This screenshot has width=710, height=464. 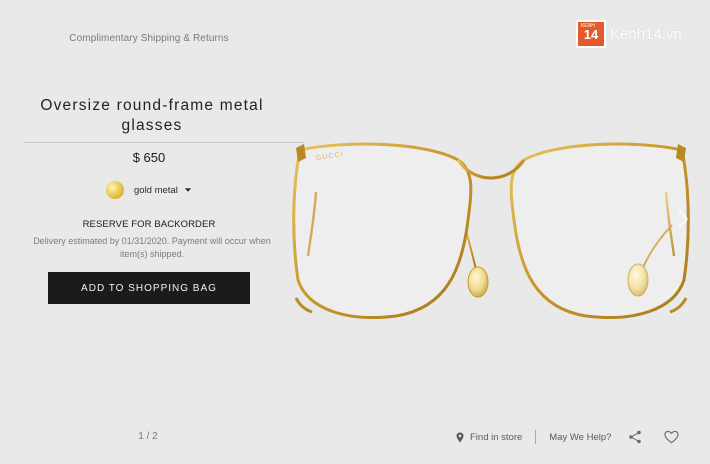 What do you see at coordinates (646, 34) in the screenshot?
I see `watermark-text: Kenh14.vn` at bounding box center [646, 34].